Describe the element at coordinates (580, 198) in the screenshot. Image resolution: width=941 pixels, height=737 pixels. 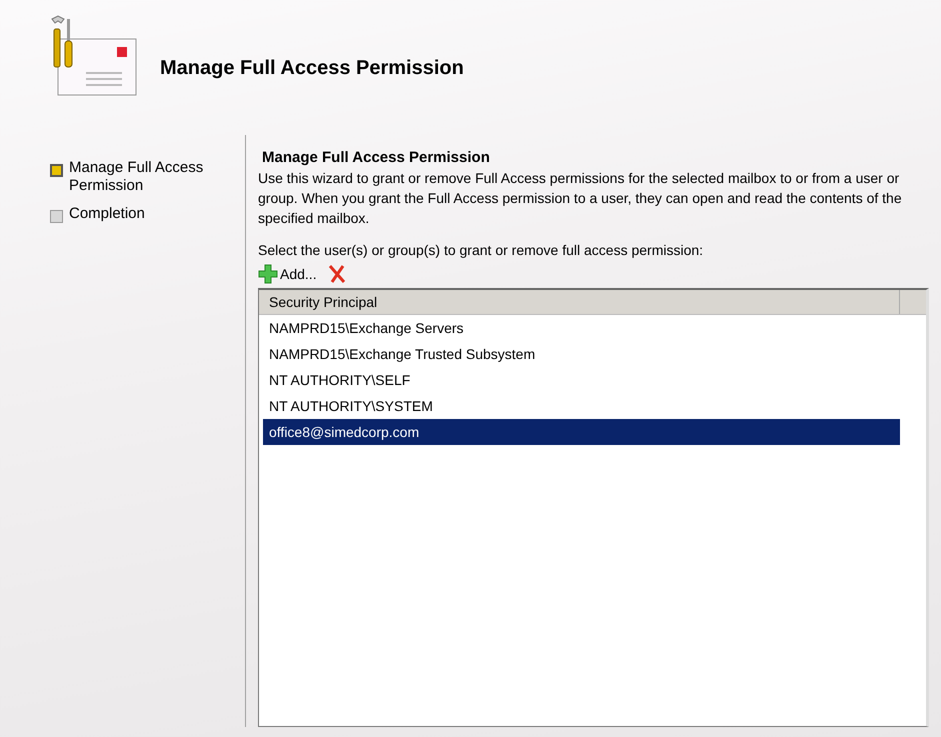
I see `page-description: Use this wizard to grant or remove Full Access permissions for the selected mailbox to or from a user or group. When you grant the Full Access permission to a user, they can open and read the contents of the specified mailbox.` at that location.